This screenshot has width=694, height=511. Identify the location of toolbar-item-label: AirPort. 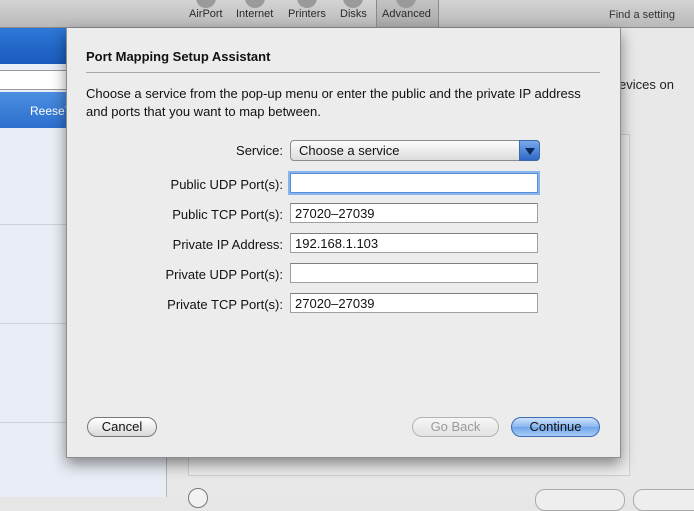
(206, 14).